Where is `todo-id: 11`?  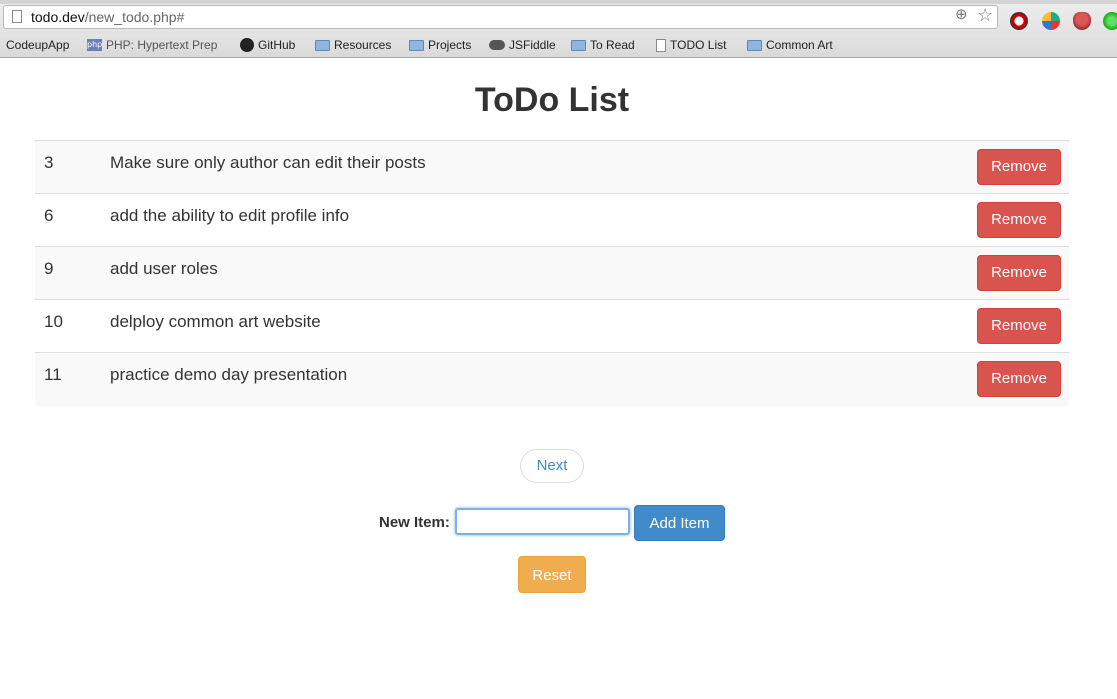 todo-id: 11 is located at coordinates (53, 374).